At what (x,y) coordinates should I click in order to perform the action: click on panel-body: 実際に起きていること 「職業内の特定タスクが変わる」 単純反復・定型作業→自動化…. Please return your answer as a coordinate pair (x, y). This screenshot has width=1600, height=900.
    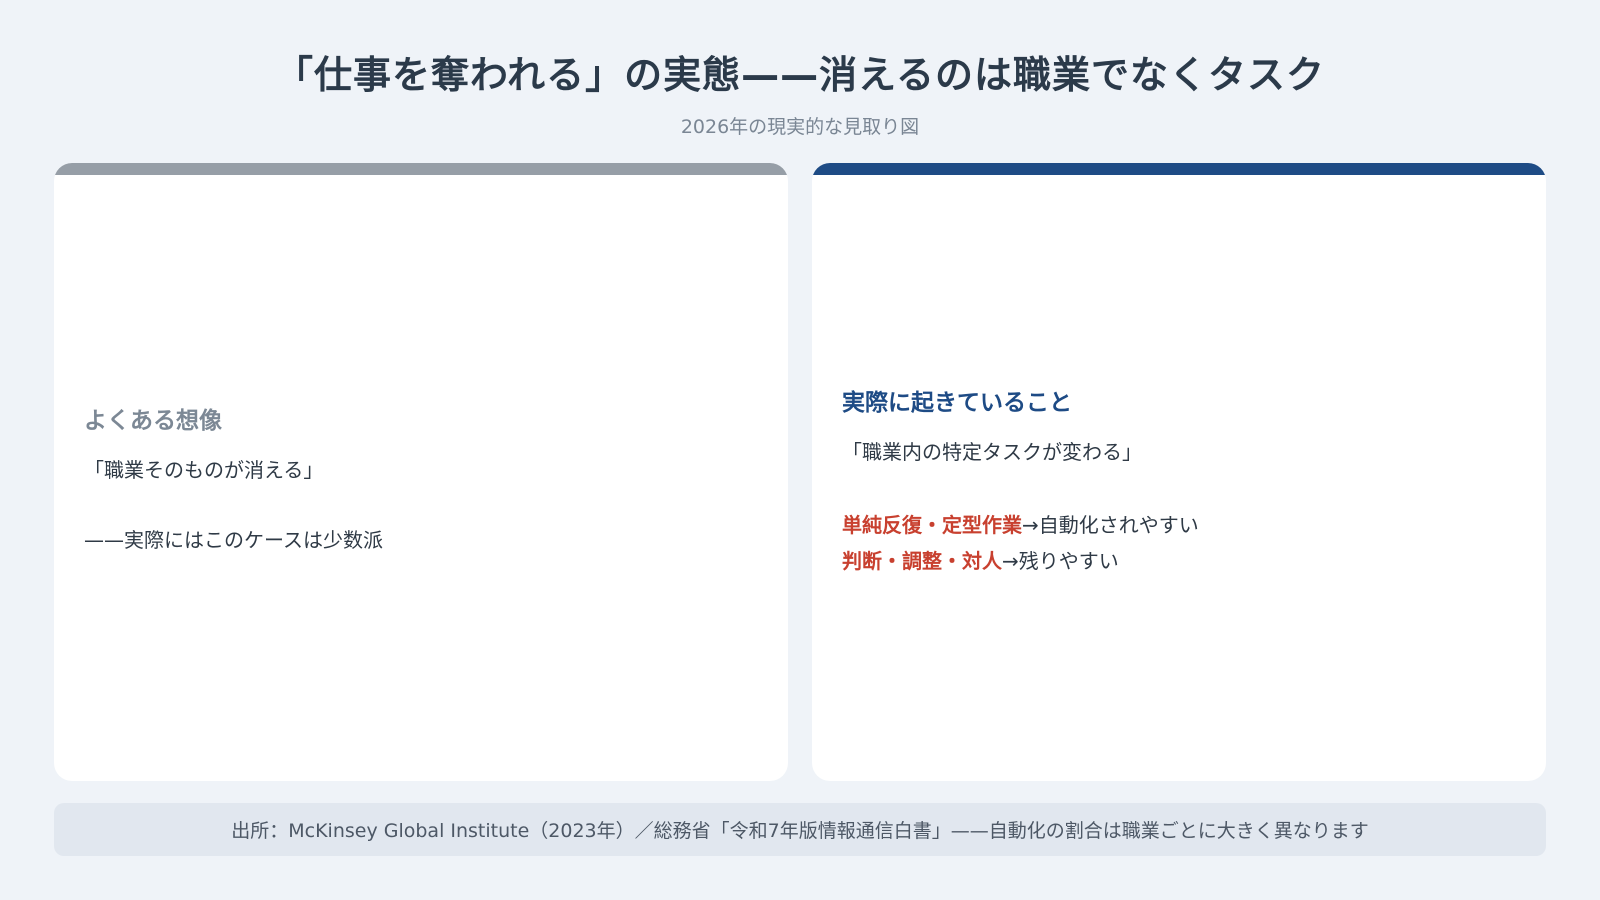
    Looking at the image, I should click on (1179, 481).